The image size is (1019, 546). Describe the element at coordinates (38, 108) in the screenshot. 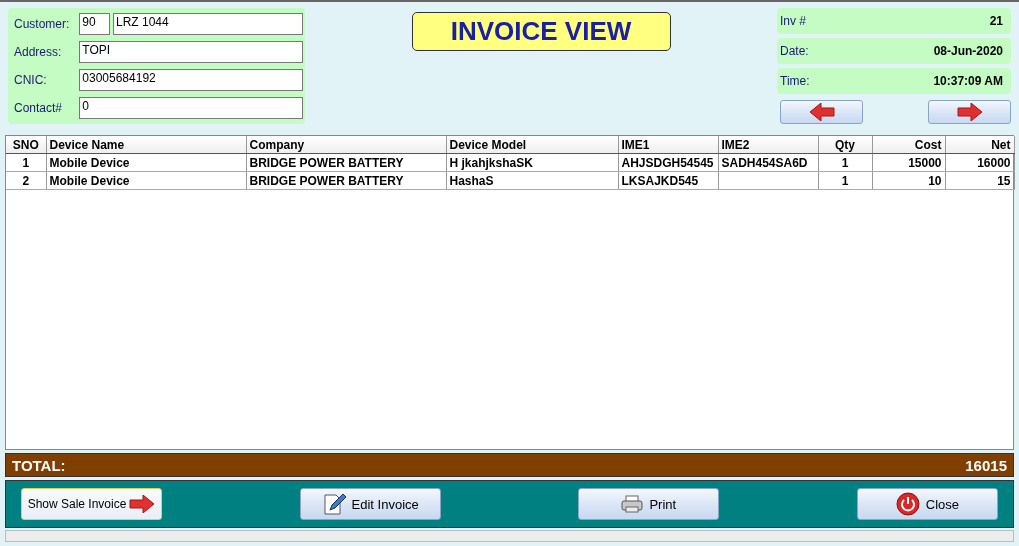

I see `field-label: Contact#` at that location.